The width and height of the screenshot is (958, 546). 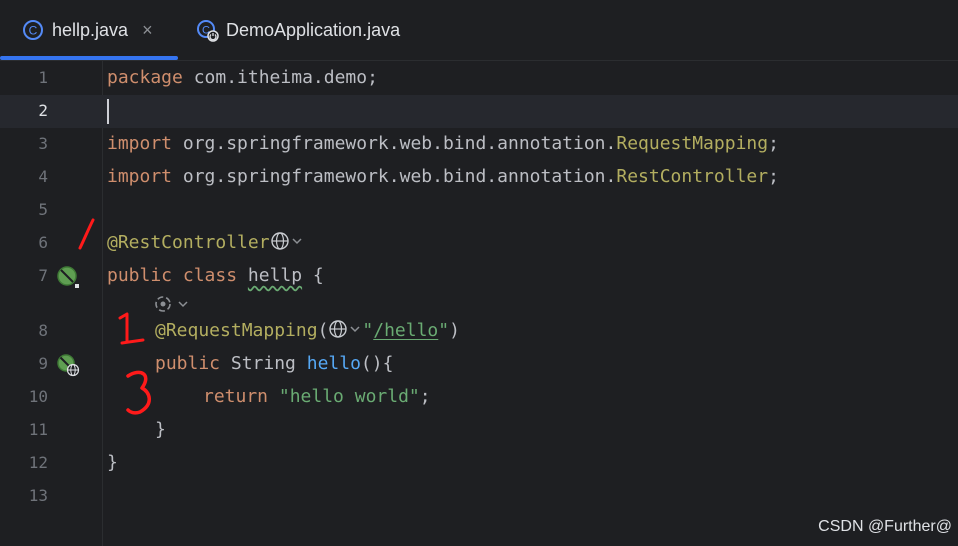 I want to click on watermark: CSDN @Further@, so click(x=885, y=526).